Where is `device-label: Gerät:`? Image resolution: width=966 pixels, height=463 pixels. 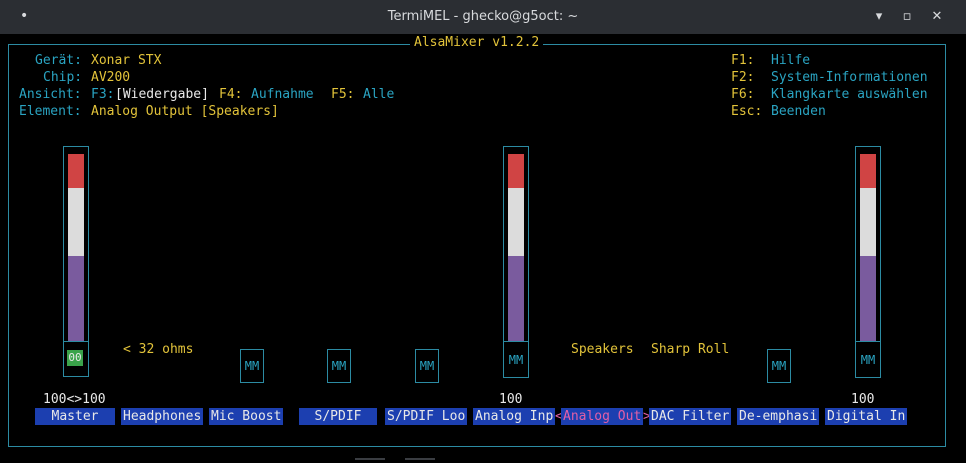
device-label: Gerät: is located at coordinates (58, 60).